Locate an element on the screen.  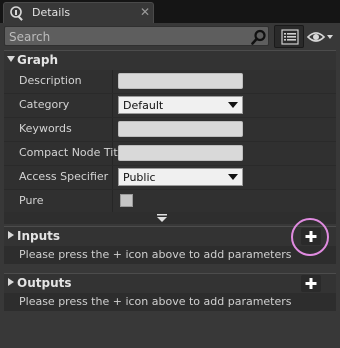
graph-section-header: Graph is located at coordinates (170, 60).